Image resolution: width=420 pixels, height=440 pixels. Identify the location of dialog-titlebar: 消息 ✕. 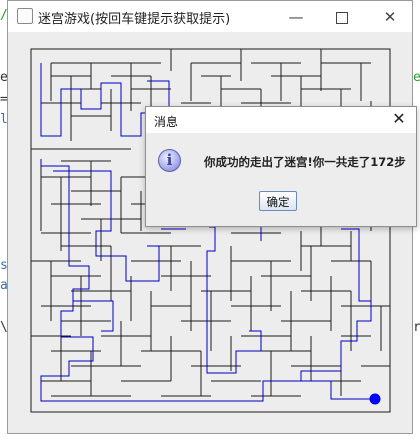
(281, 120).